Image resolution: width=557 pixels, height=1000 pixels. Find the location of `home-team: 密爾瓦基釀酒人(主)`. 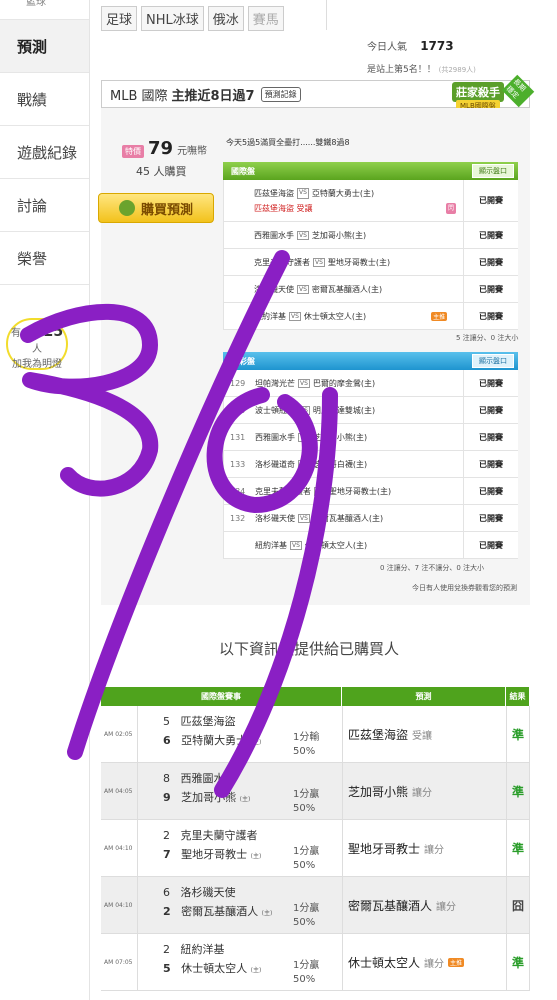

home-team: 密爾瓦基釀酒人(主) is located at coordinates (347, 289).